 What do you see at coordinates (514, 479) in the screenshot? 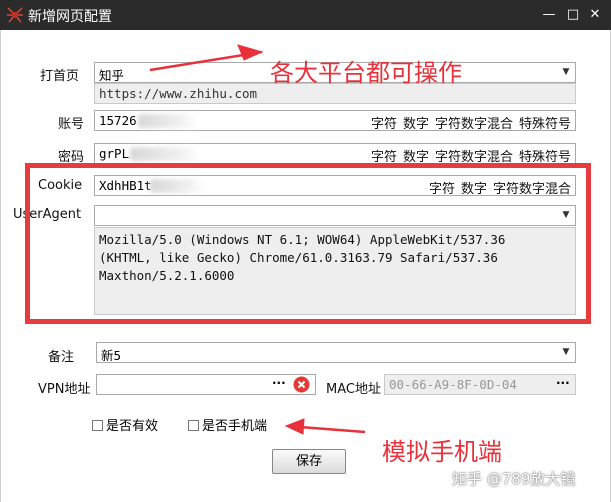
I see `watermark: 知乎 @789放大镜` at bounding box center [514, 479].